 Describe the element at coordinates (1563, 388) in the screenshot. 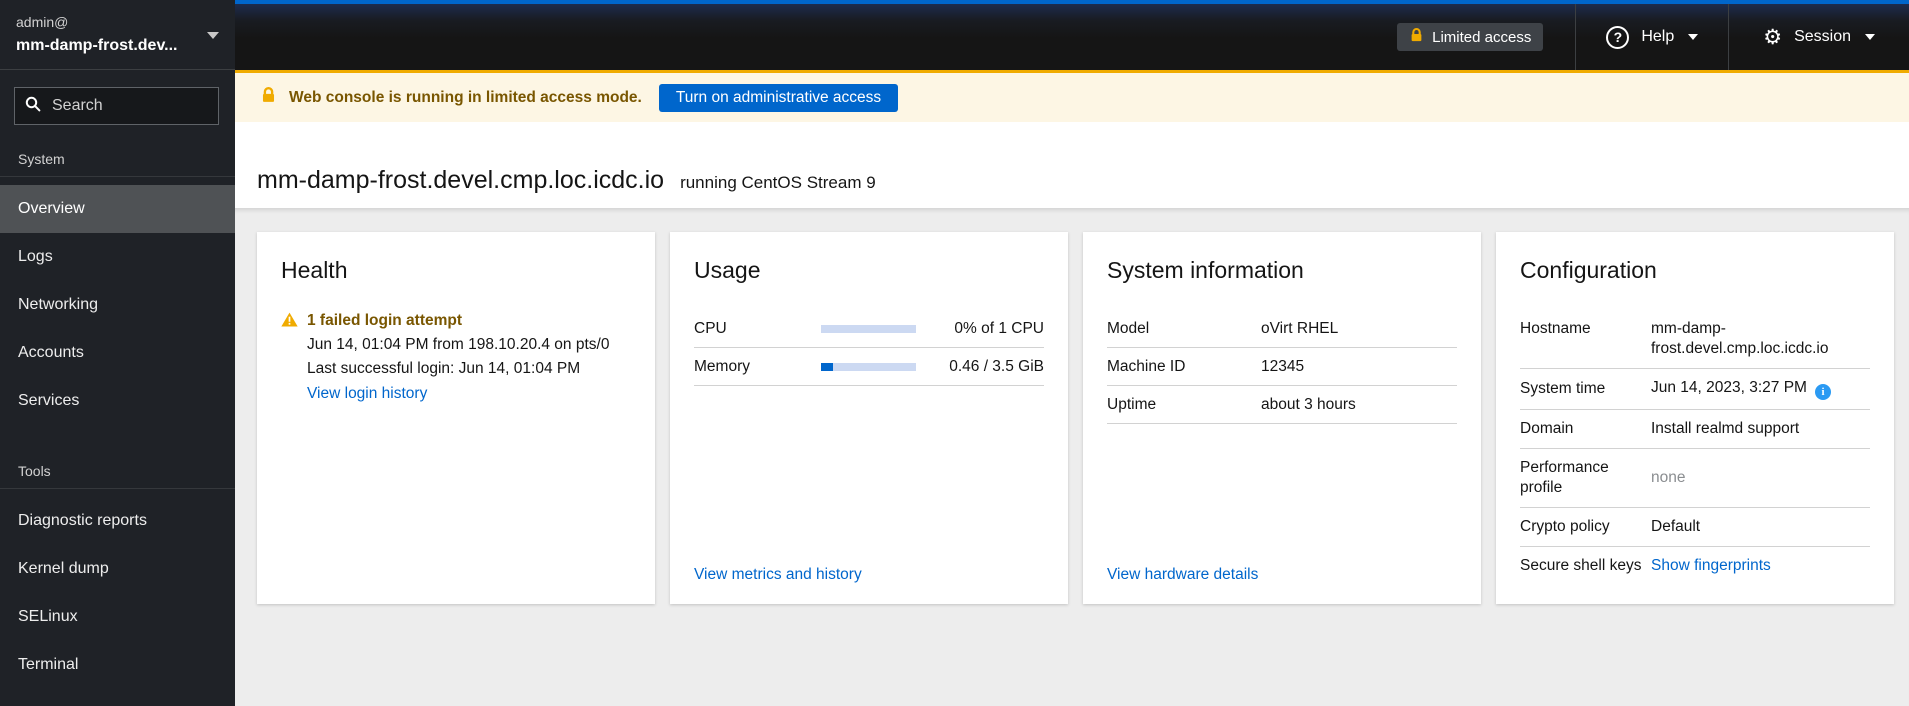

I see `system-time-label: System time` at that location.